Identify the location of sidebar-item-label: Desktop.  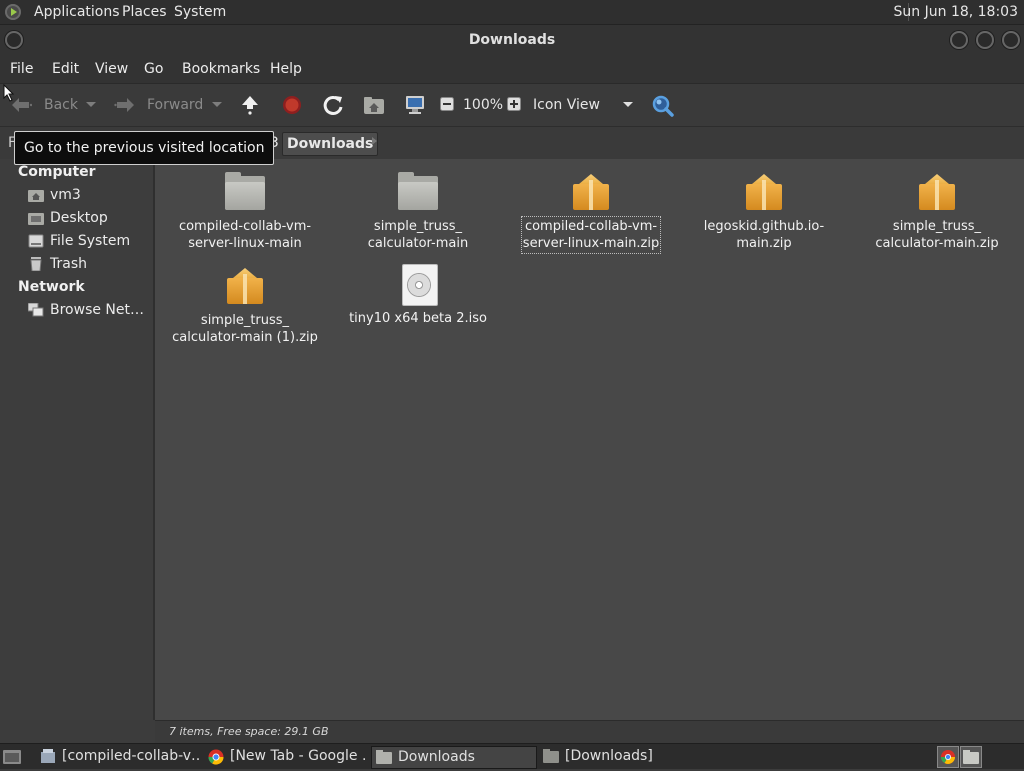
(79, 218).